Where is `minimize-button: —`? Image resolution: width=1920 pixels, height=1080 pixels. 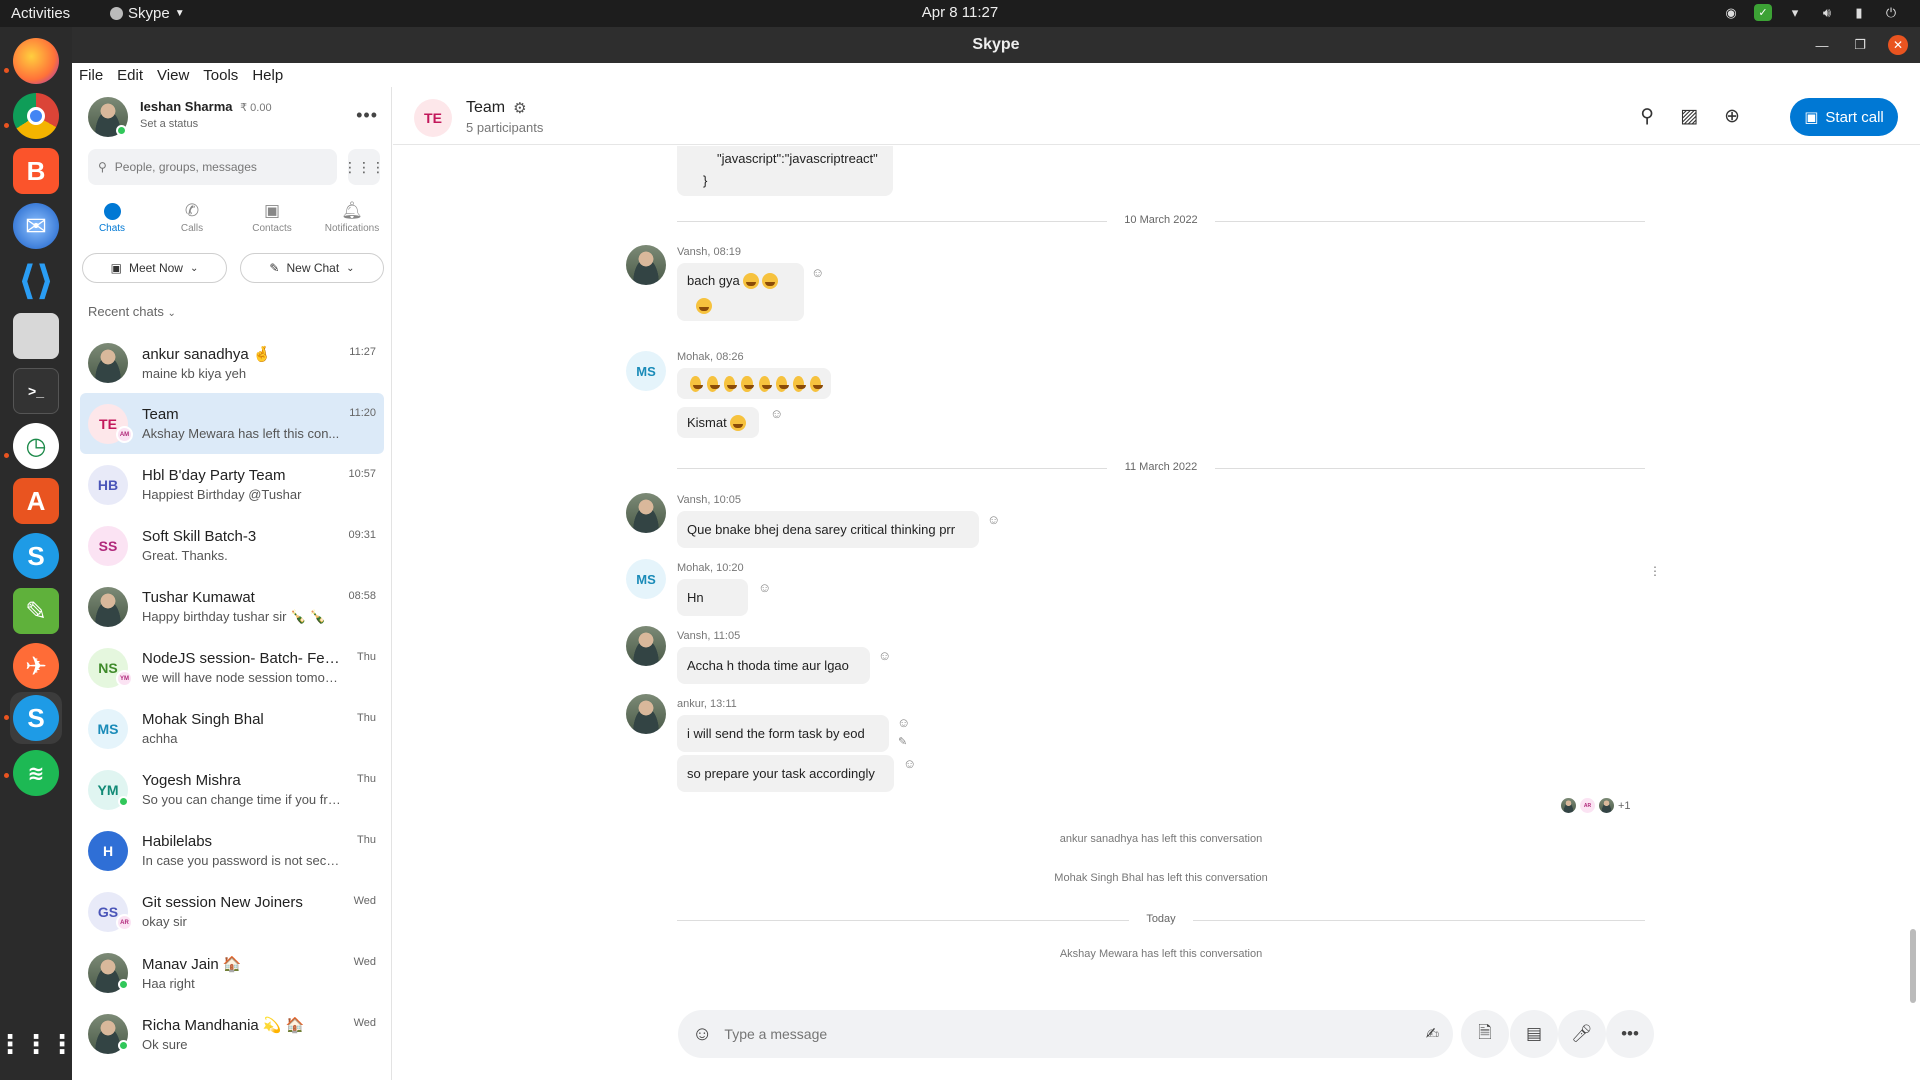 minimize-button: — is located at coordinates (1822, 45).